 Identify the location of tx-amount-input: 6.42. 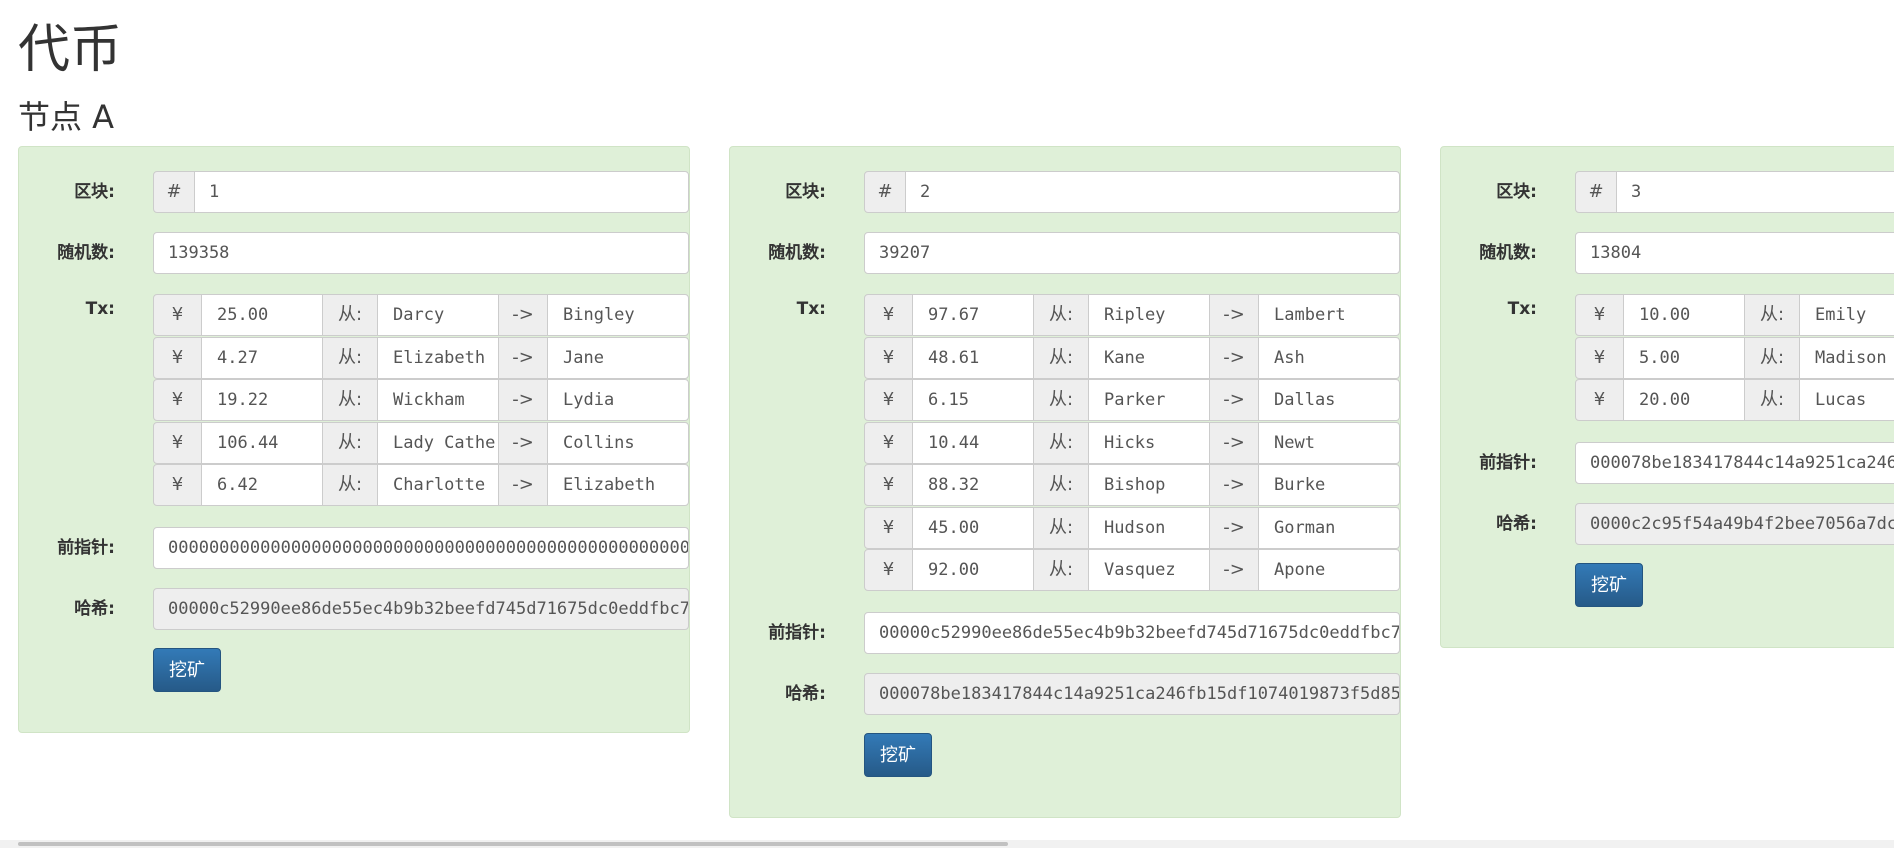
(262, 485).